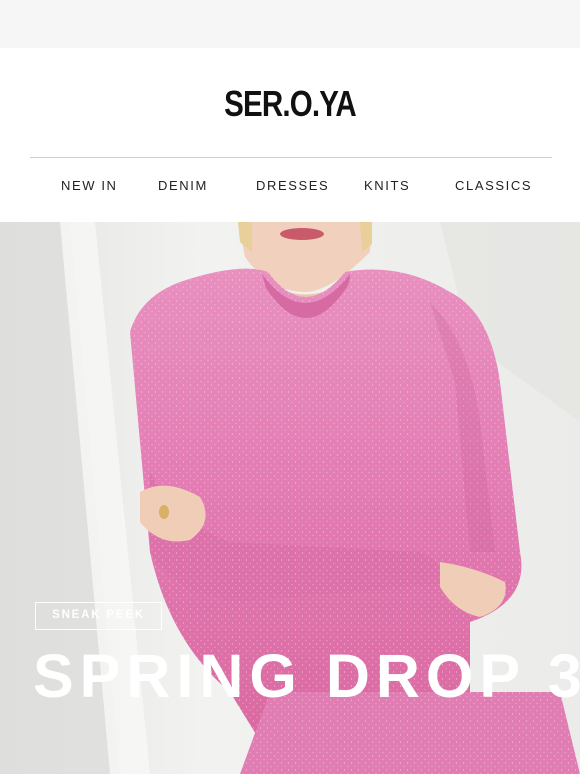 The height and width of the screenshot is (774, 580). Describe the element at coordinates (183, 186) in the screenshot. I see `nav-item-denim: DENIM` at that location.